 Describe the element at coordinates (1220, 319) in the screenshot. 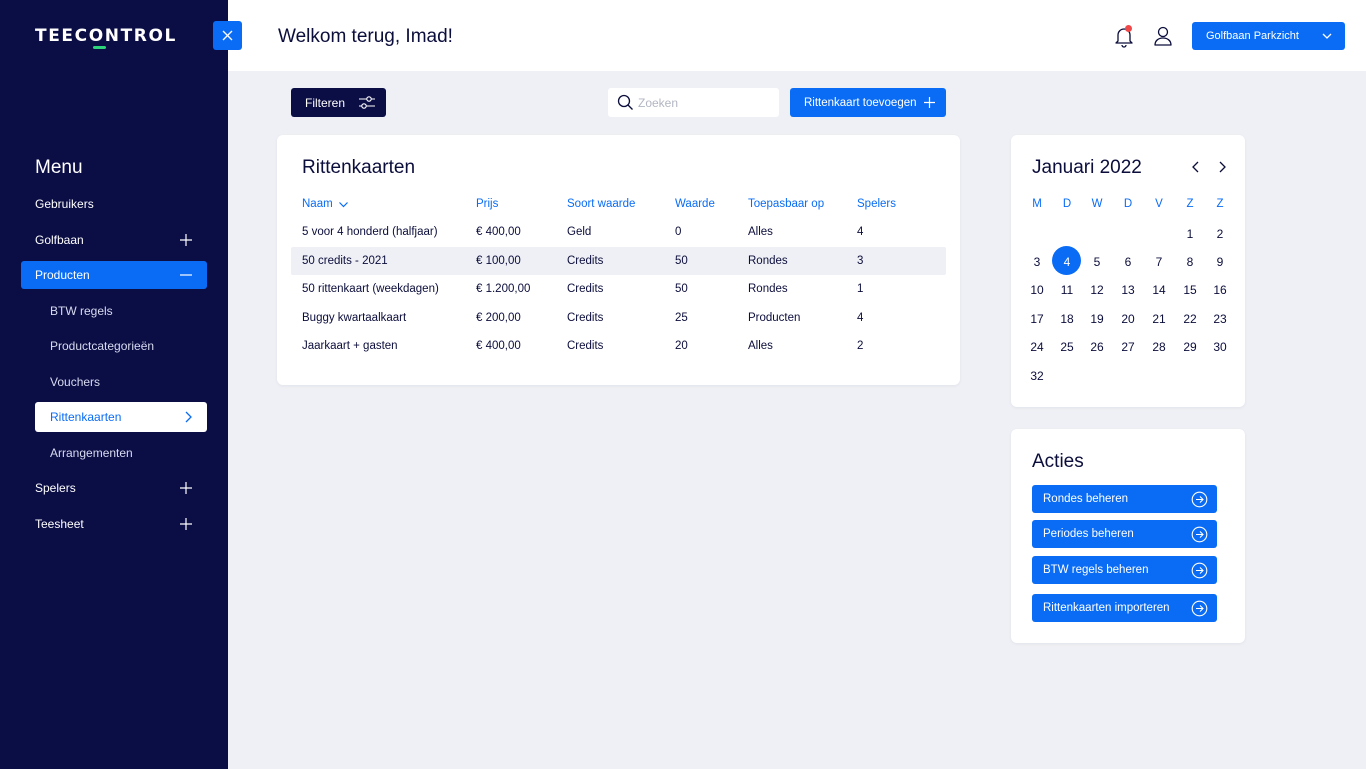

I see `calendar-day: 23` at that location.